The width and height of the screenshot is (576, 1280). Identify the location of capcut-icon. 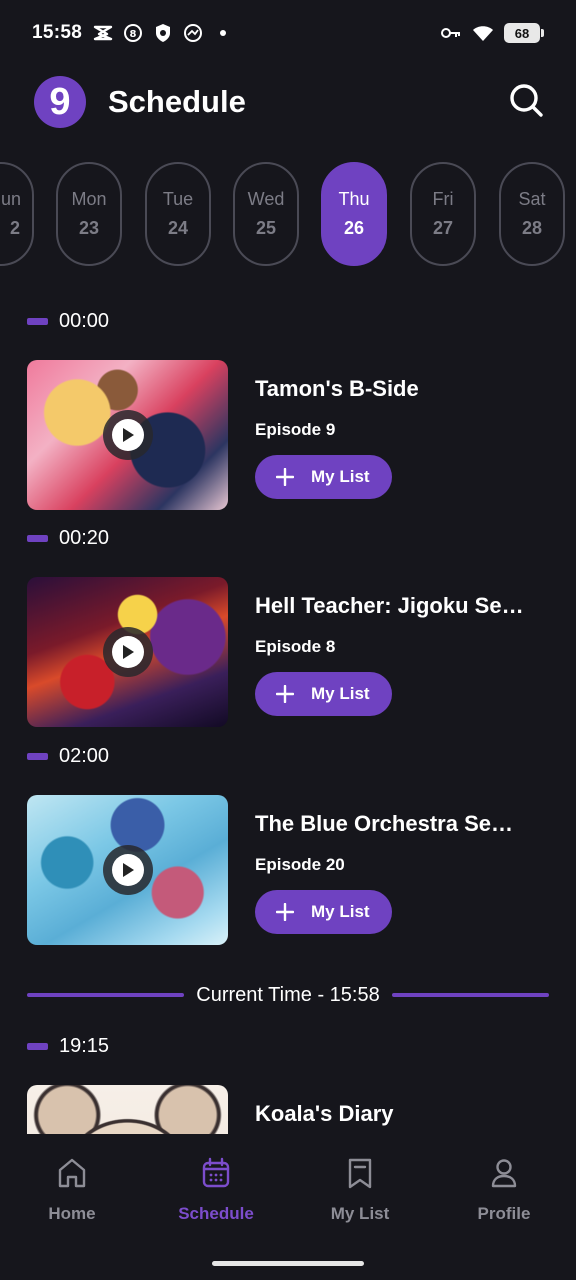
(103, 33).